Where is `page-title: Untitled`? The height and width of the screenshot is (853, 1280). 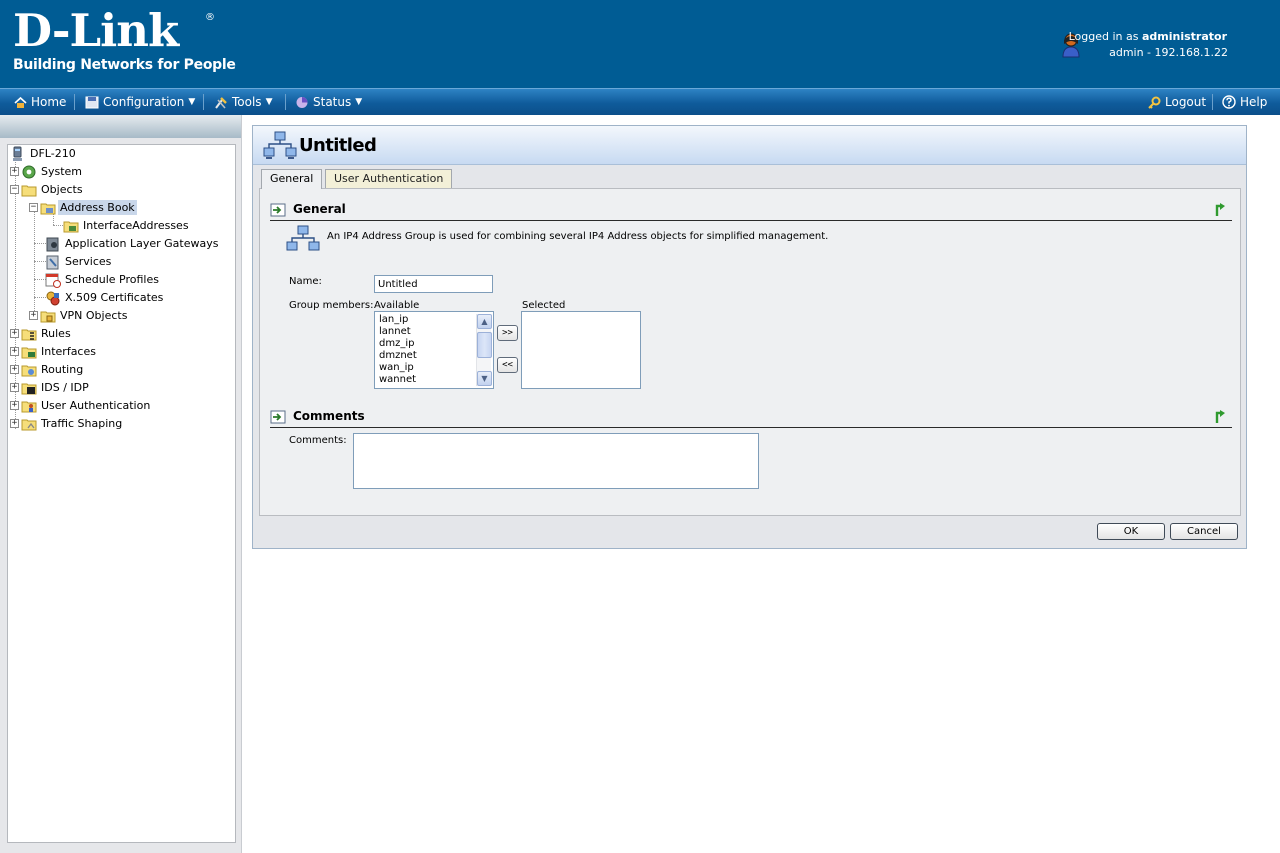 page-title: Untitled is located at coordinates (338, 145).